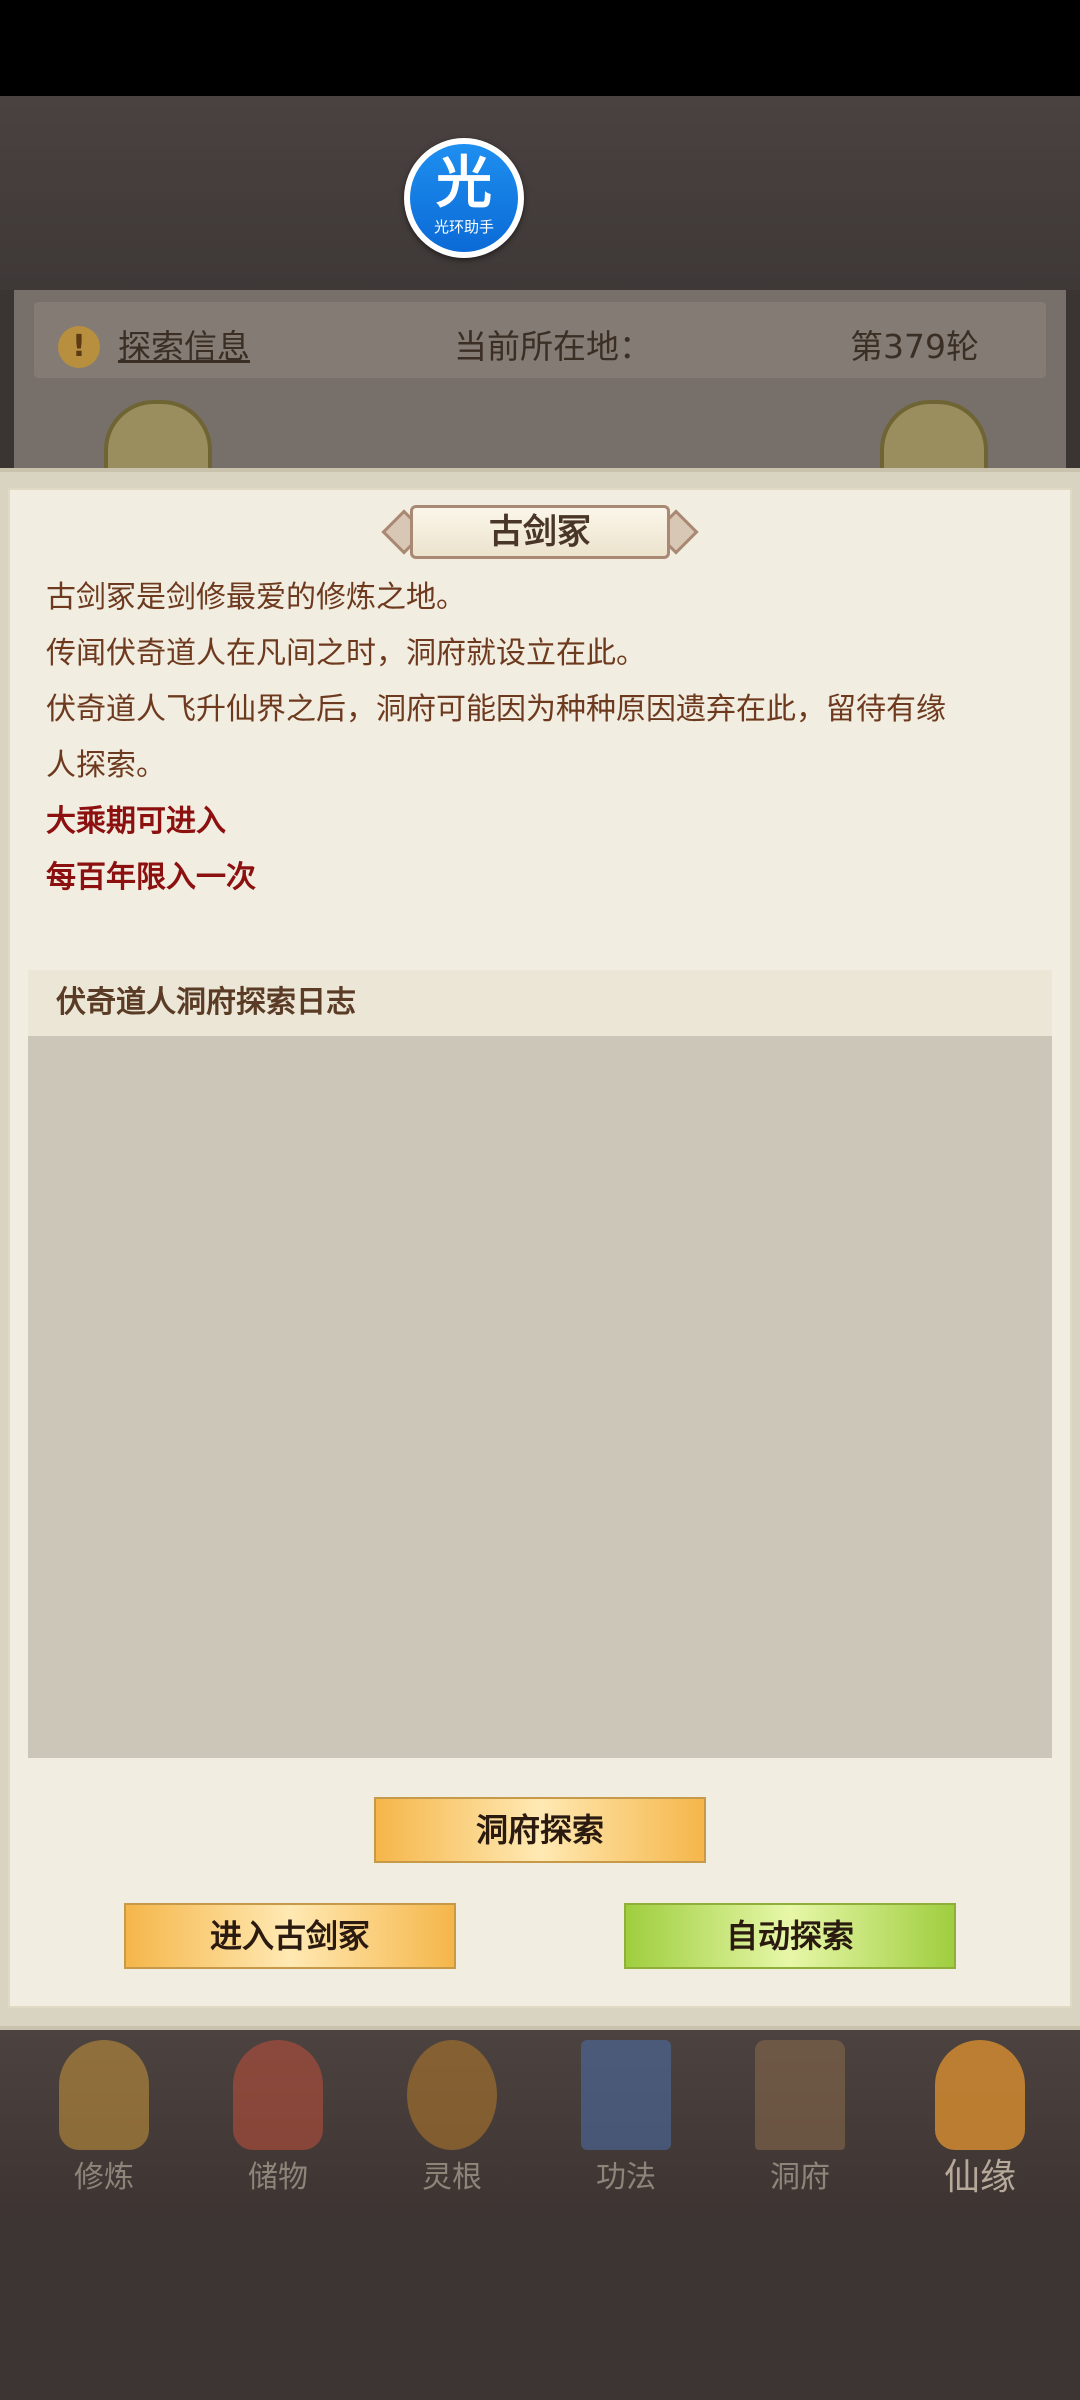  Describe the element at coordinates (463, 227) in the screenshot. I see `helper-app-name: 光环助手` at that location.